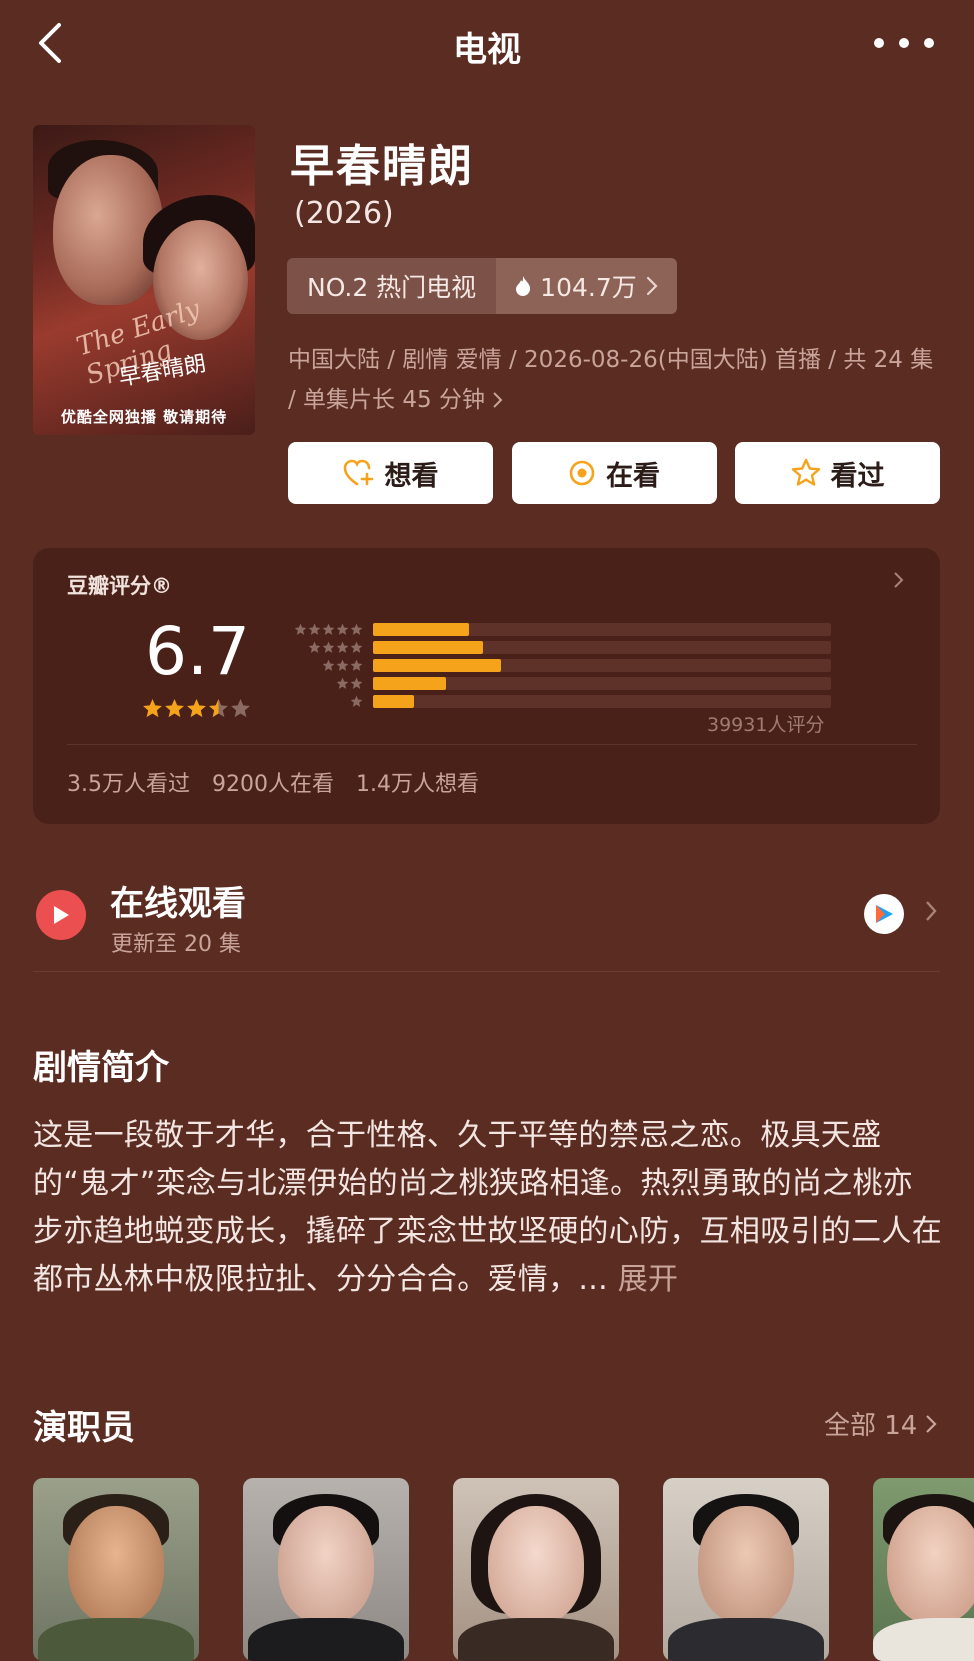  I want to click on cast-all-label: 全部 14, so click(871, 1426).